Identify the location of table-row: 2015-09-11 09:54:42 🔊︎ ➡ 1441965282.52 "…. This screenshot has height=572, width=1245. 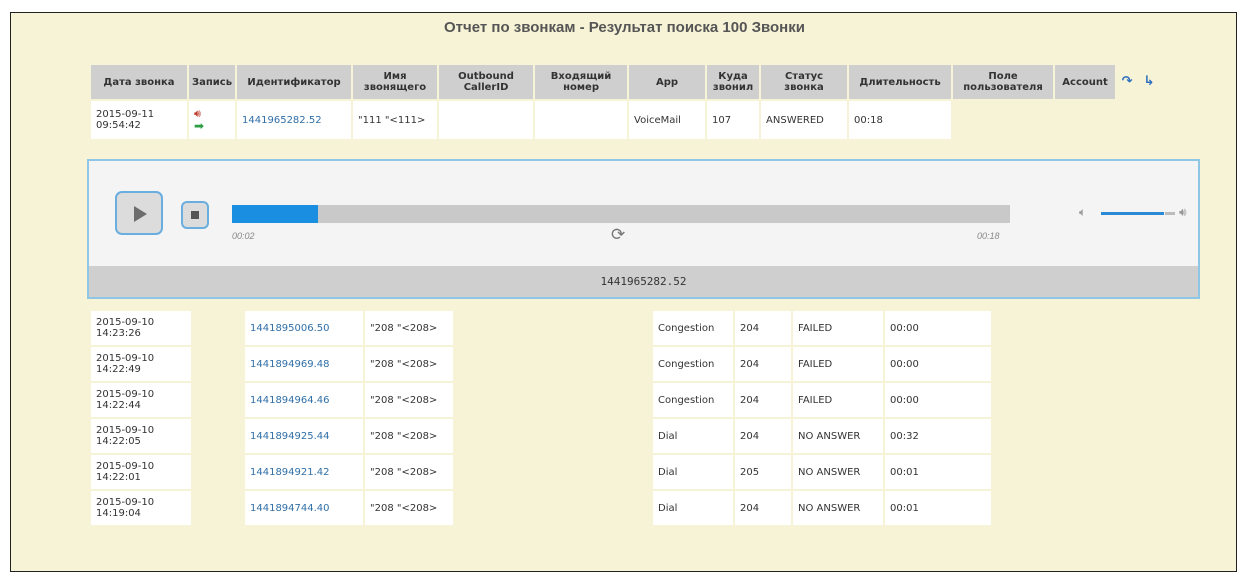
(625, 120).